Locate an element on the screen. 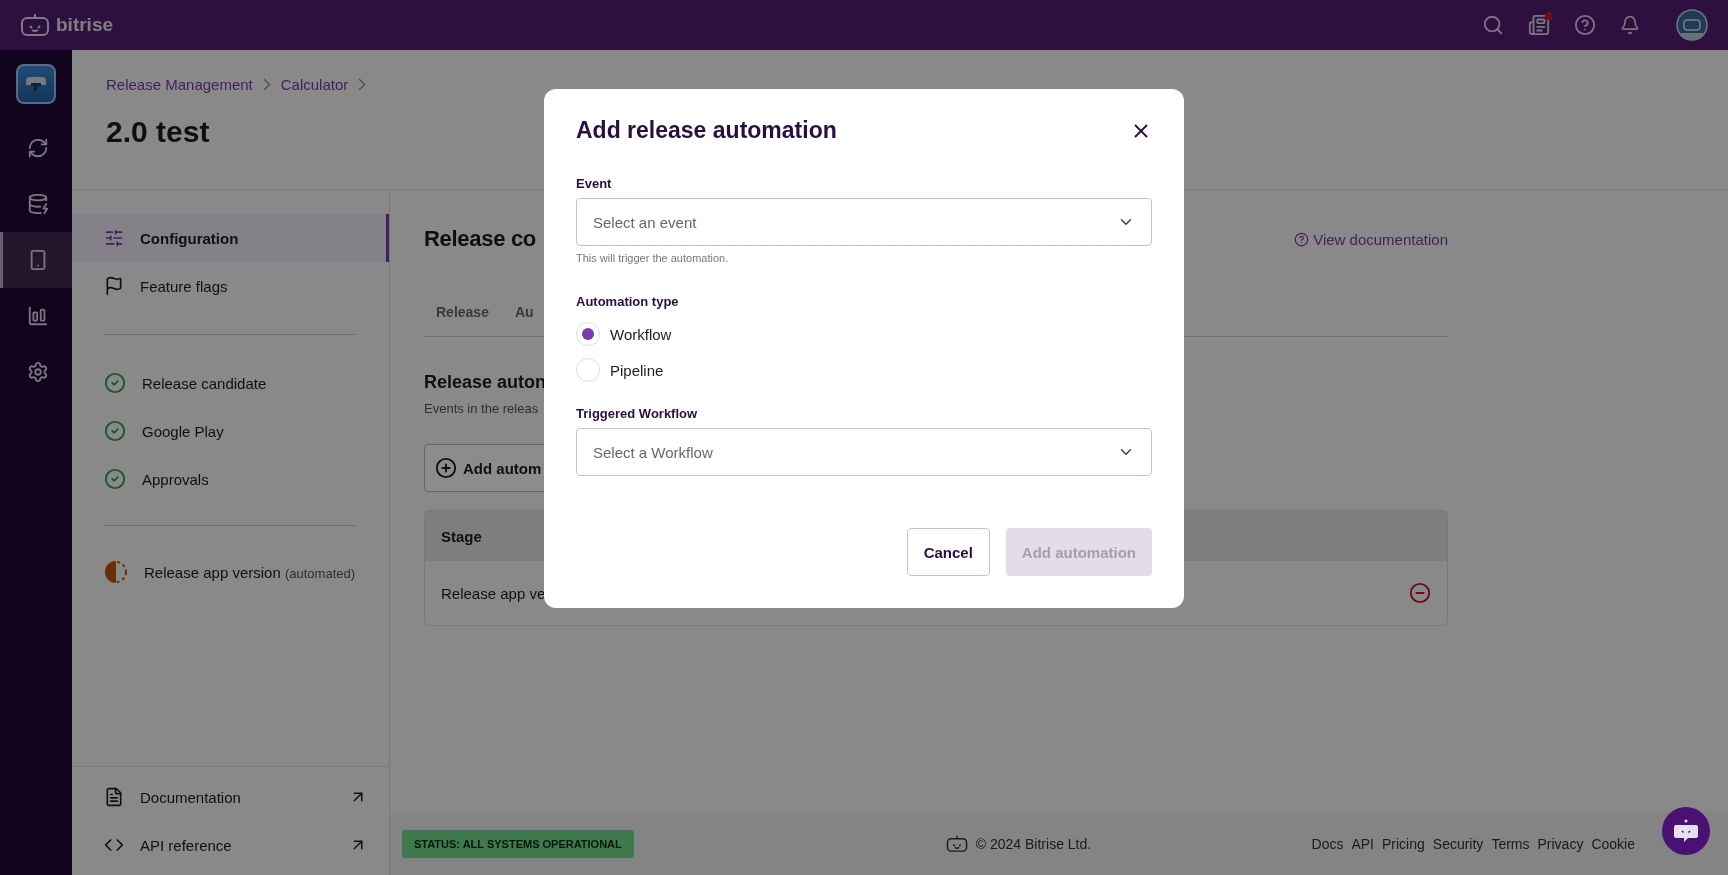 The width and height of the screenshot is (1728, 875). breadcrumb-link: Calculator is located at coordinates (314, 84).